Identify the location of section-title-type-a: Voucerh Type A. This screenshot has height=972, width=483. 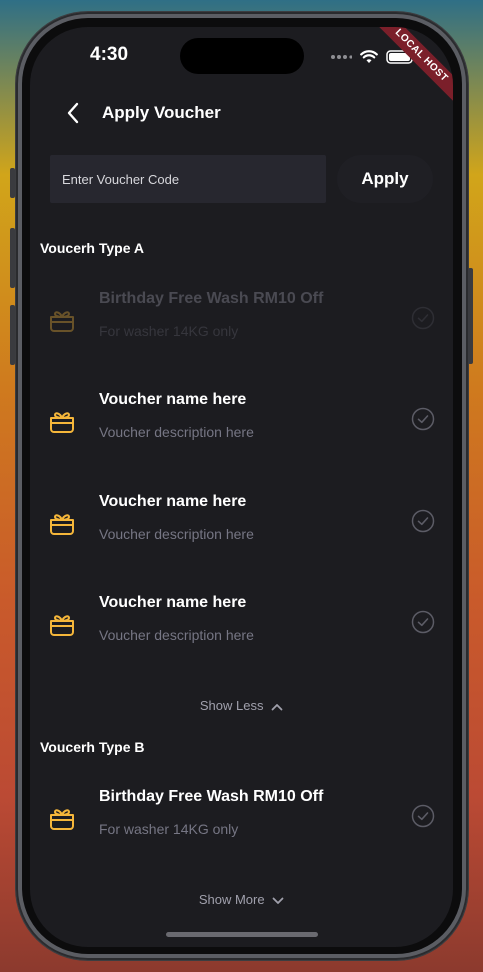
(92, 248).